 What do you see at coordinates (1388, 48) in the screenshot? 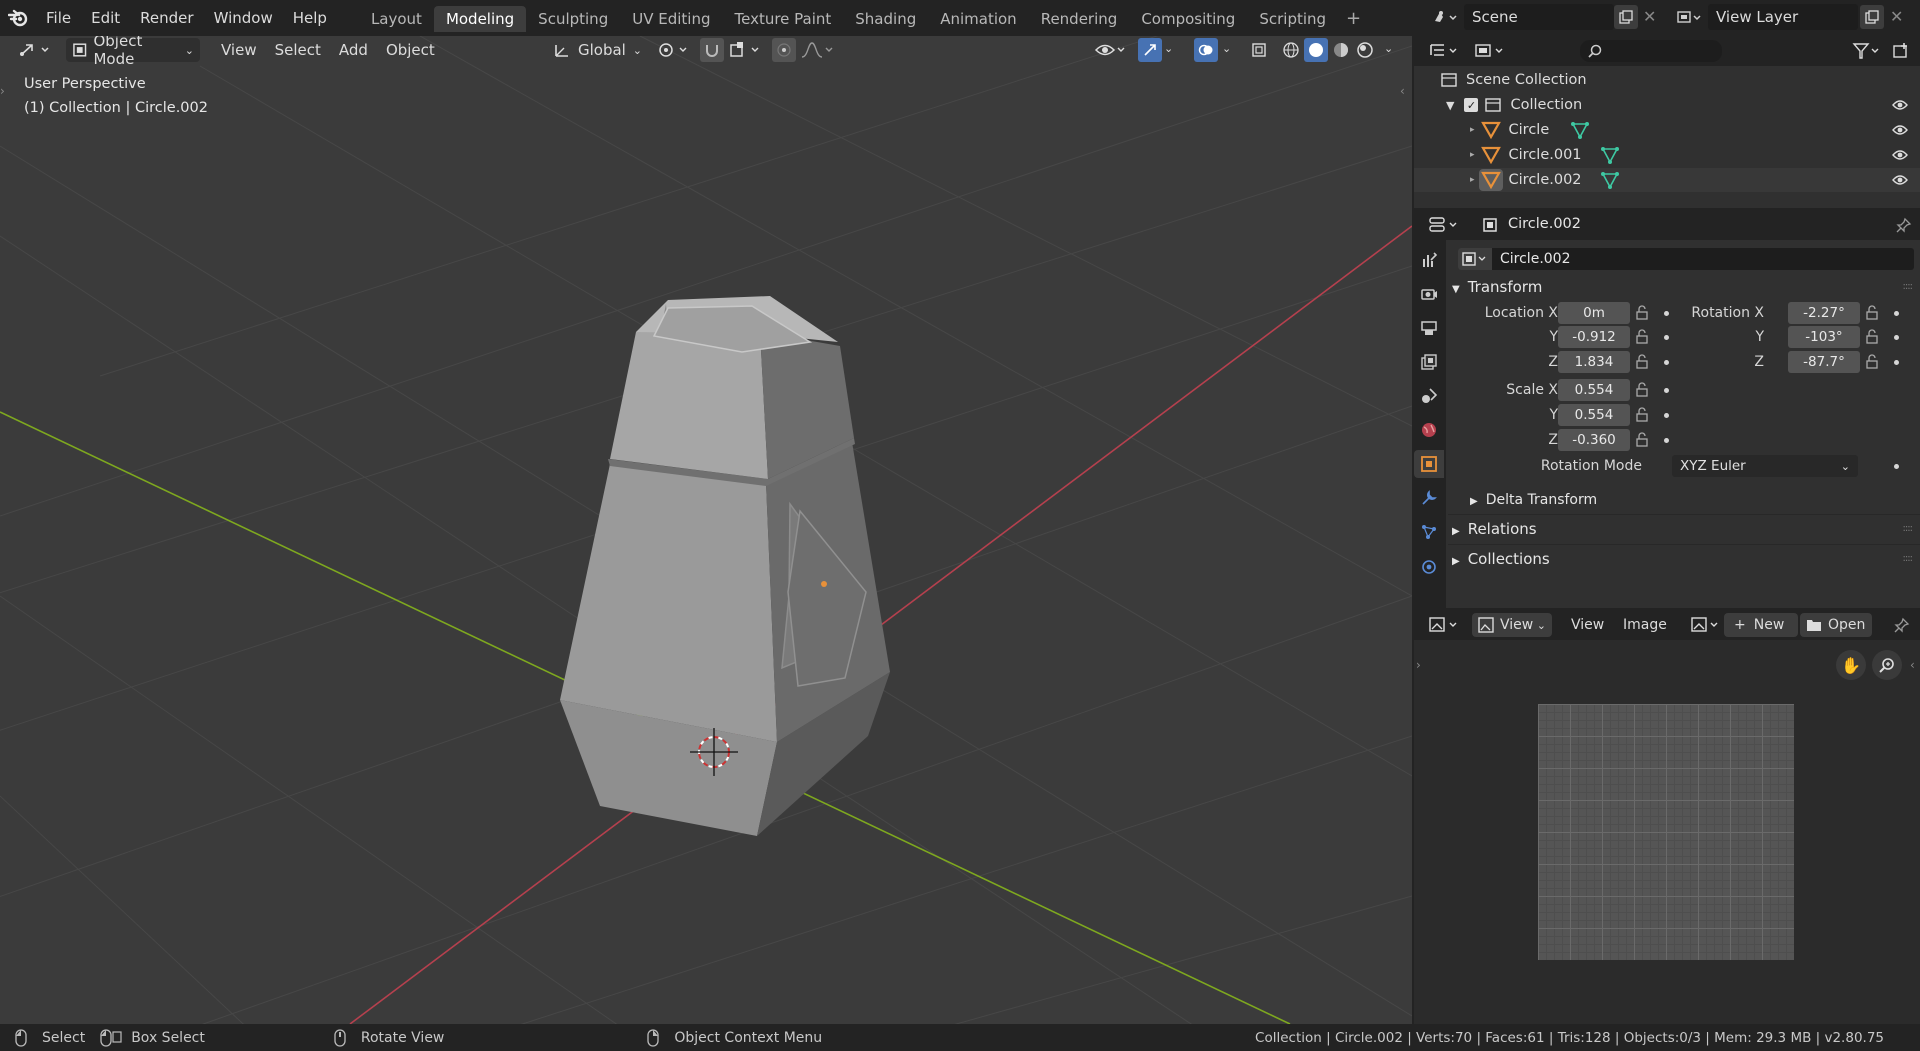
I see `shading-dropdown-icon: ⌄` at bounding box center [1388, 48].